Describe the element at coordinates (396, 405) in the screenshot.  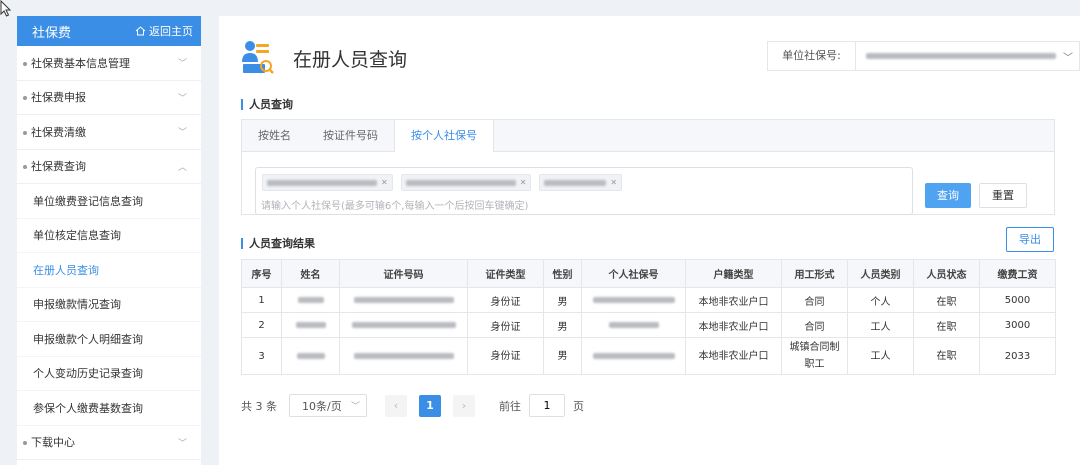
I see `prev-page-button: ‹` at that location.